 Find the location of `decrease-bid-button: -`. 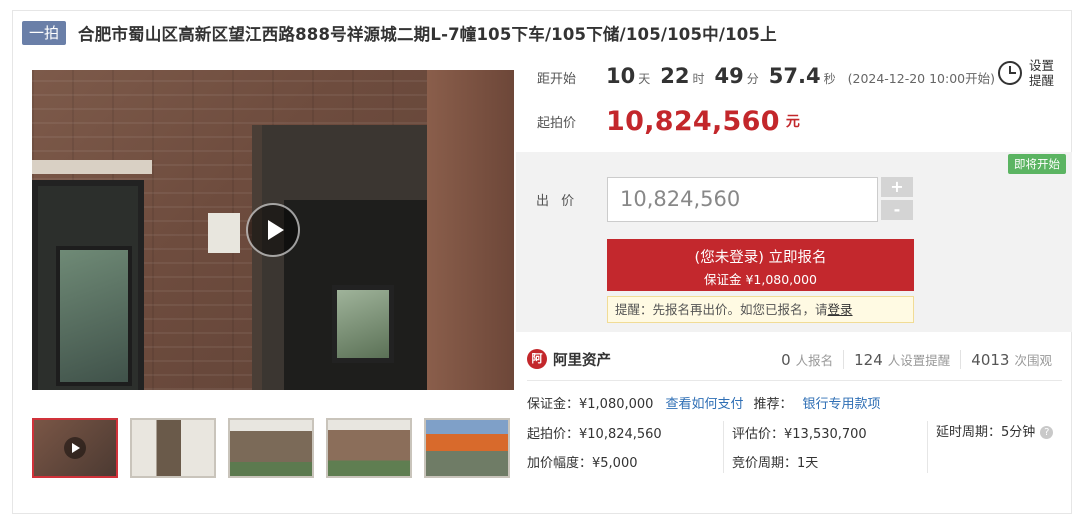

decrease-bid-button: - is located at coordinates (897, 210).